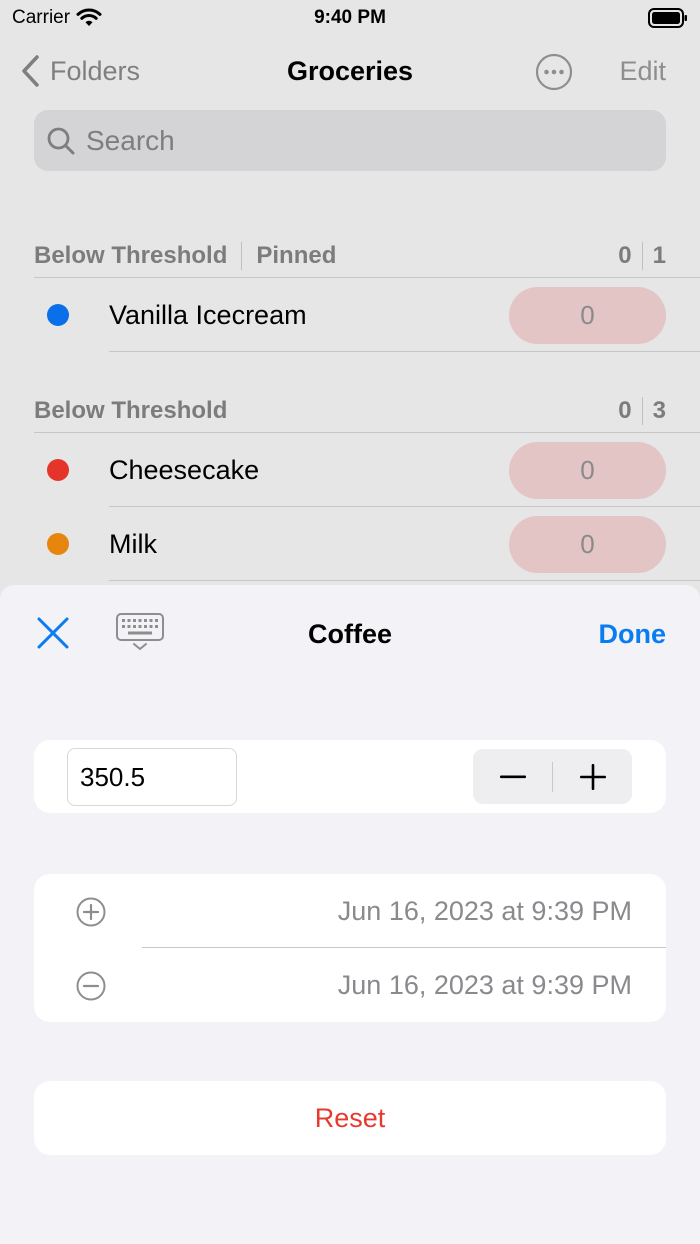 The height and width of the screenshot is (1244, 700). Describe the element at coordinates (91, 912) in the screenshot. I see `plus-circle-icon` at that location.